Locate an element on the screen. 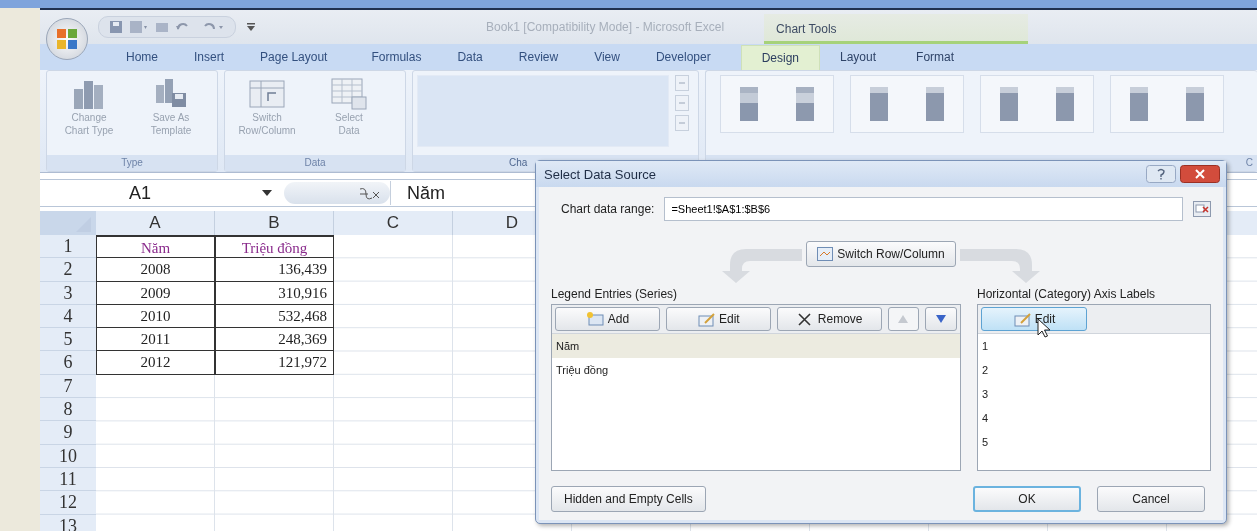 This screenshot has width=1257, height=531. list-item: 2 is located at coordinates (1094, 370).